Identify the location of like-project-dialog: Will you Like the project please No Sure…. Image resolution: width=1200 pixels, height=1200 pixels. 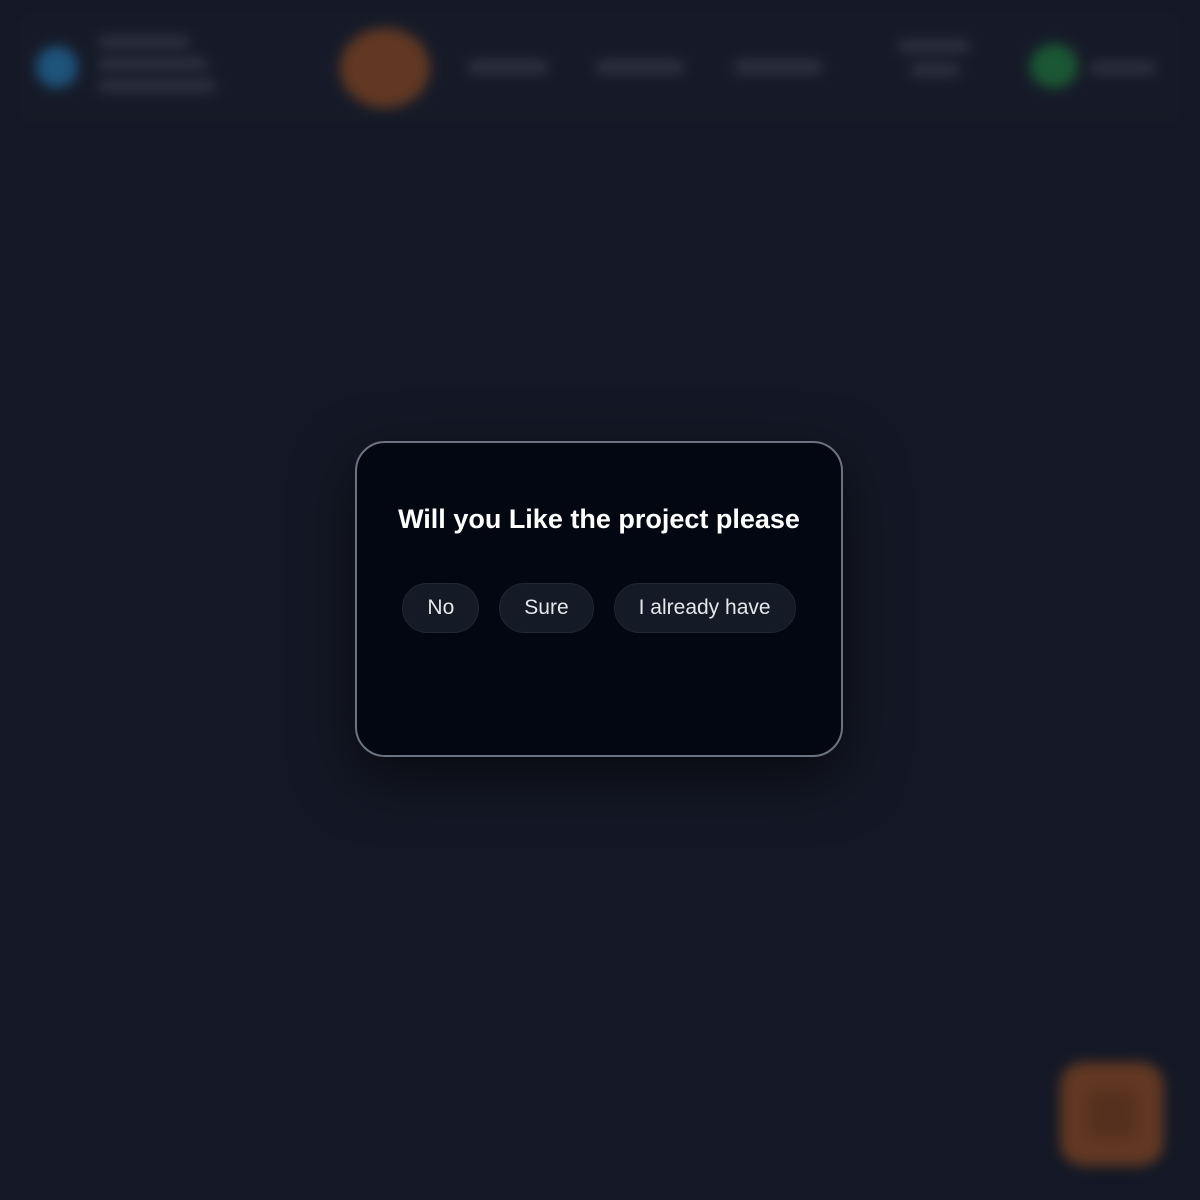
(599, 599).